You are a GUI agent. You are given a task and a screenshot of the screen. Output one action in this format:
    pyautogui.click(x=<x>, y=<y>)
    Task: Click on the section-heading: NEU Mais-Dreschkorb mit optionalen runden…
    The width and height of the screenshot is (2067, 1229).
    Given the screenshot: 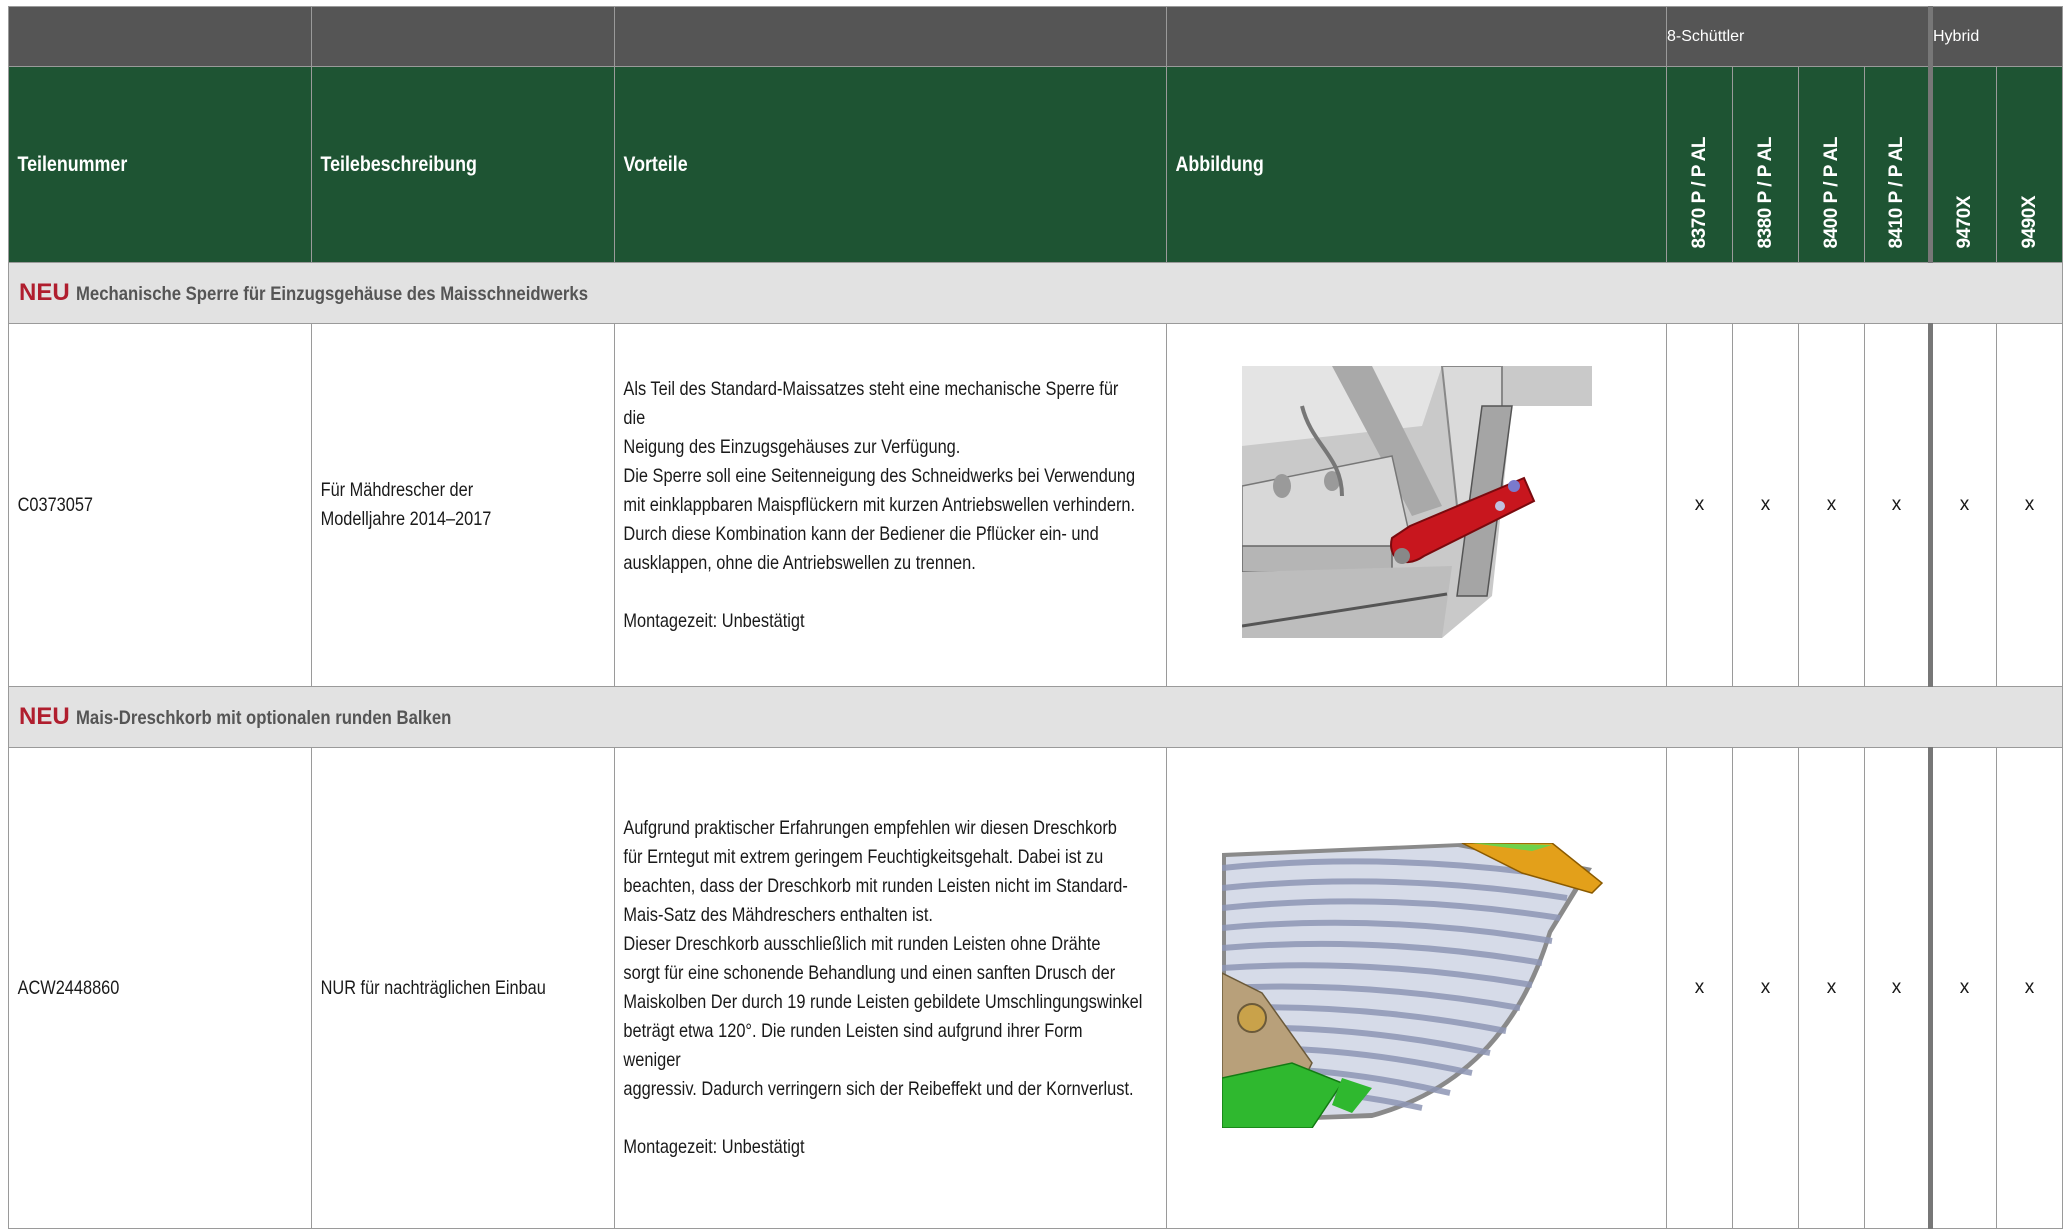 What is the action you would take?
    pyautogui.click(x=1035, y=717)
    